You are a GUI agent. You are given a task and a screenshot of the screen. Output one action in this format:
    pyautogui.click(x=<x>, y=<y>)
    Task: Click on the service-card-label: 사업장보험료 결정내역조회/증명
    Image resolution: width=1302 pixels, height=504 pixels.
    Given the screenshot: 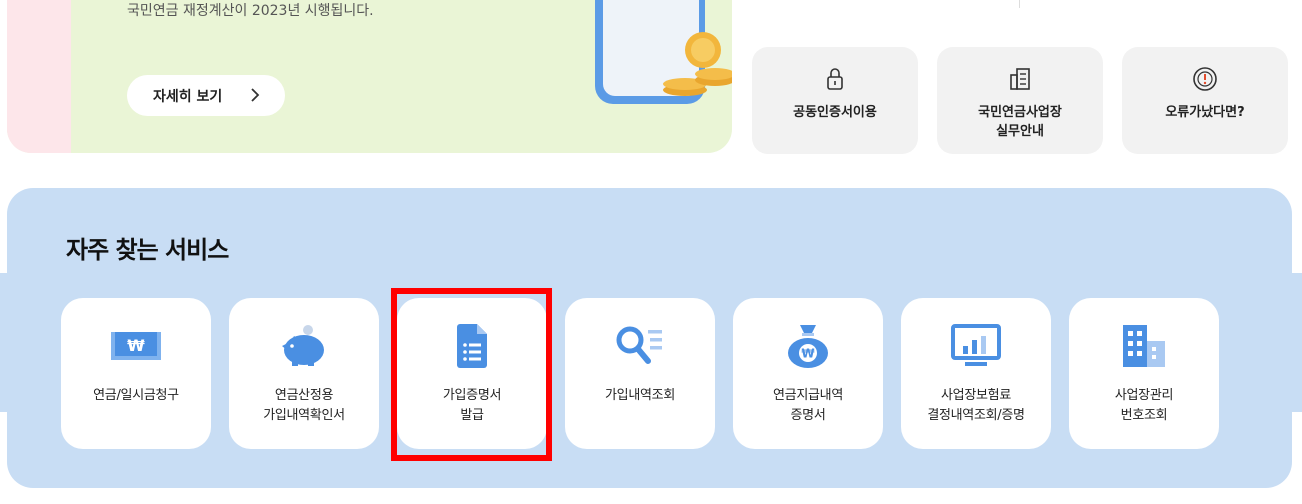 What is the action you would take?
    pyautogui.click(x=976, y=405)
    